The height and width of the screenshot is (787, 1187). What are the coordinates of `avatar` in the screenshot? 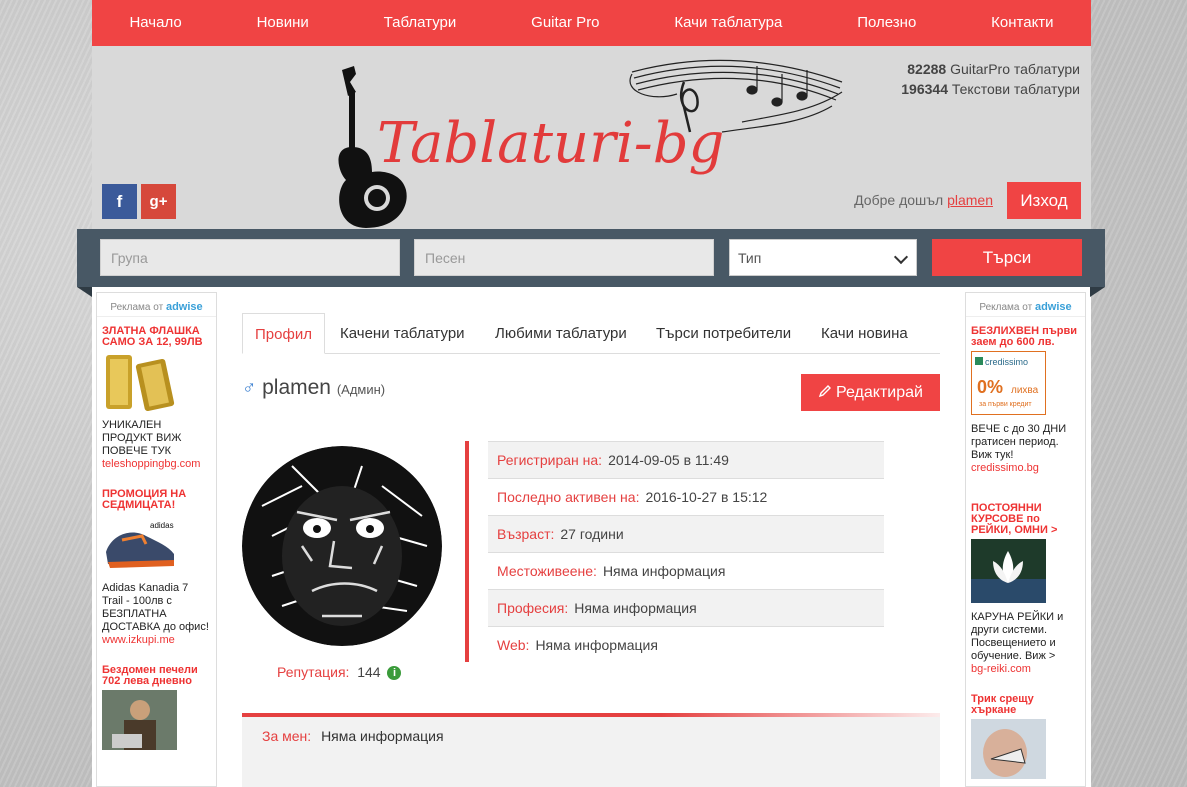 It's located at (342, 546).